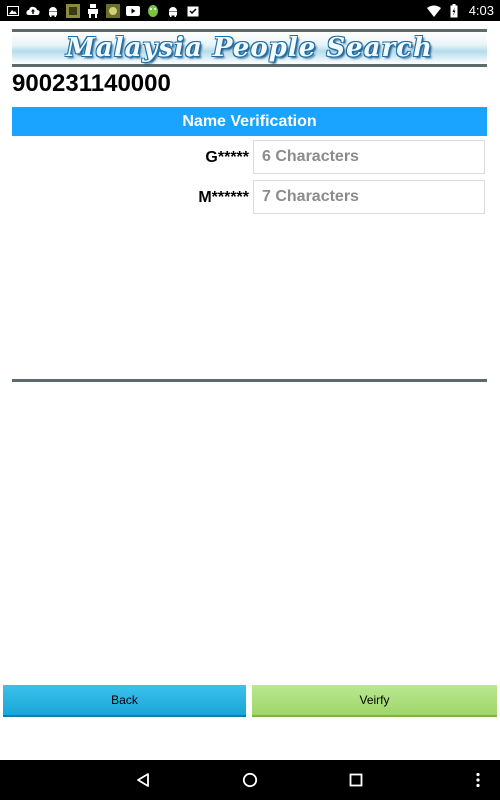 The height and width of the screenshot is (800, 500). What do you see at coordinates (481, 10) in the screenshot?
I see `clock: 4:03` at bounding box center [481, 10].